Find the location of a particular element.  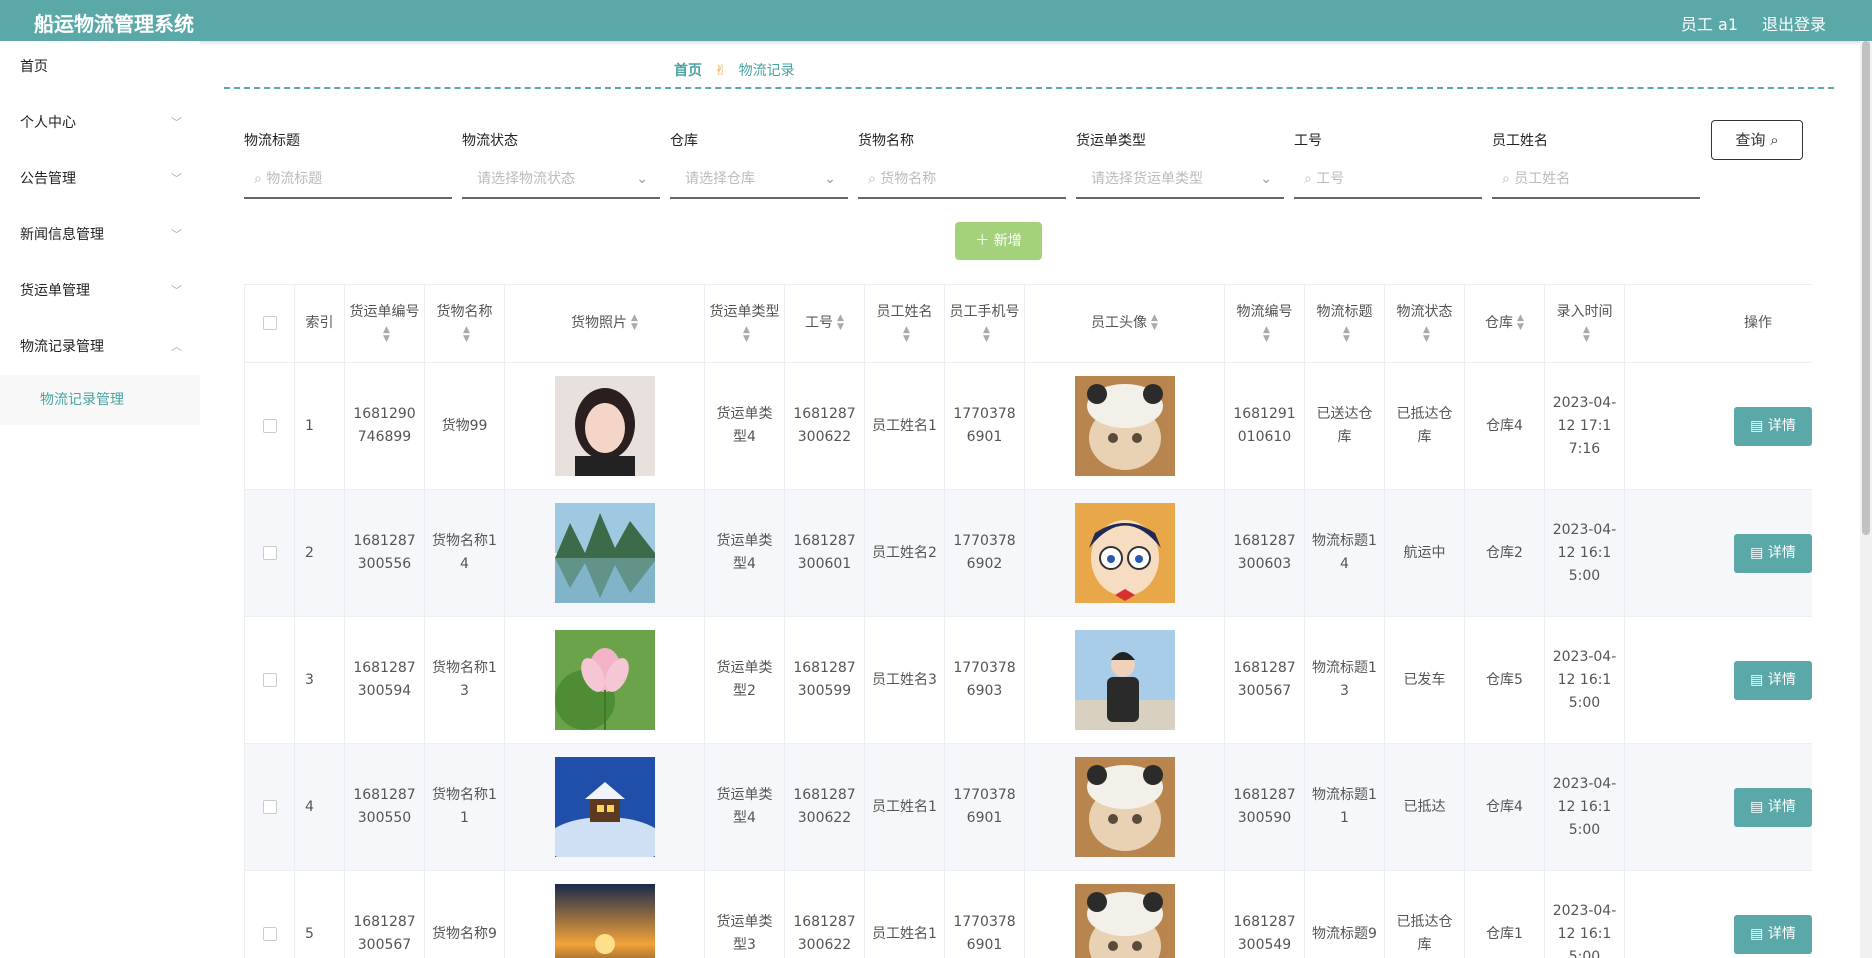

cell-goods-name: 货物名称13 is located at coordinates (464, 680).